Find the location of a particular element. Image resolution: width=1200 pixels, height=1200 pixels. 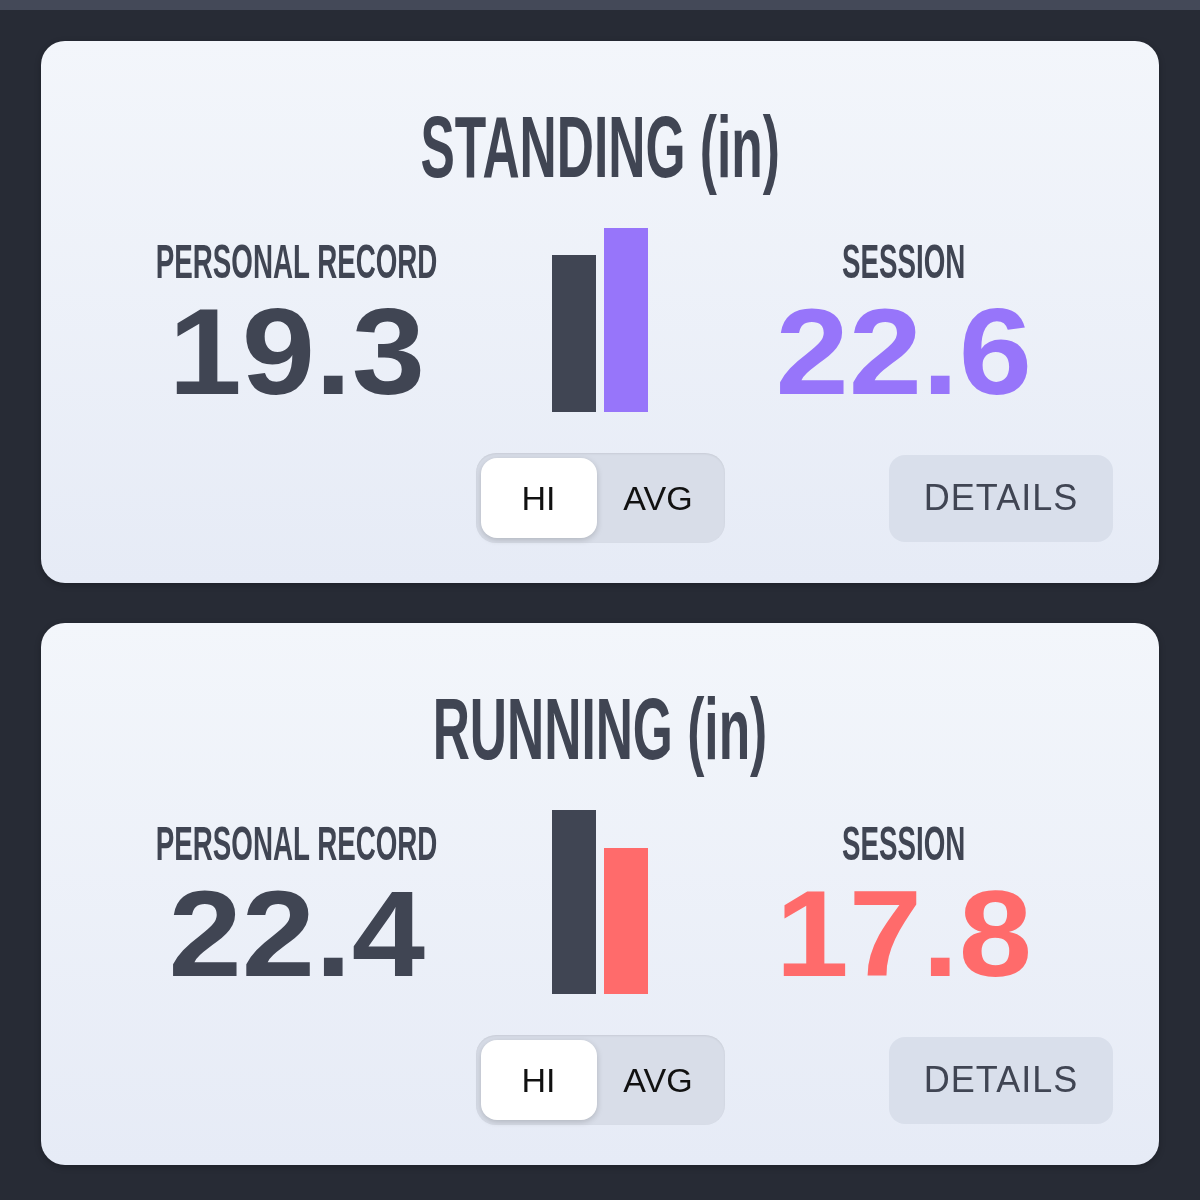

session-value: 22.6 is located at coordinates (903, 352).